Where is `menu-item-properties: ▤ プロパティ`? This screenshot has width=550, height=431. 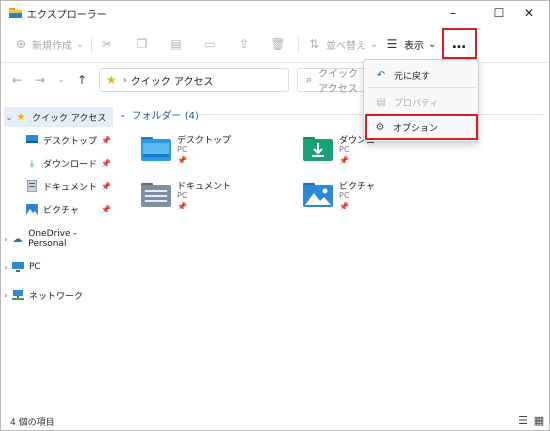 menu-item-properties: ▤ プロパティ is located at coordinates (422, 102).